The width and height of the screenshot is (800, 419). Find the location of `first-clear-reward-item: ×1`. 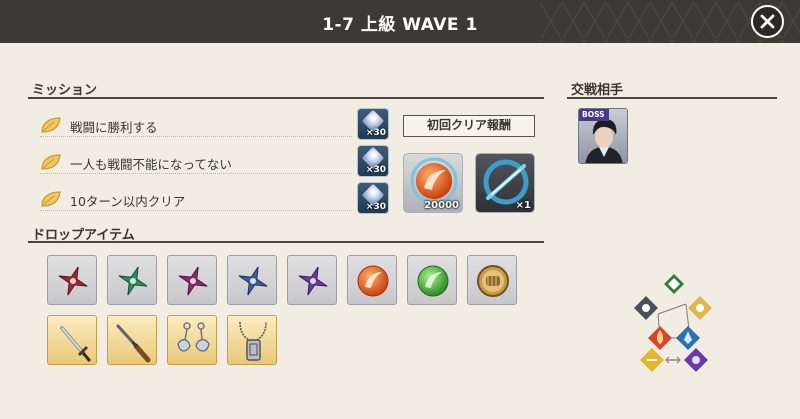

first-clear-reward-item: ×1 is located at coordinates (505, 183).